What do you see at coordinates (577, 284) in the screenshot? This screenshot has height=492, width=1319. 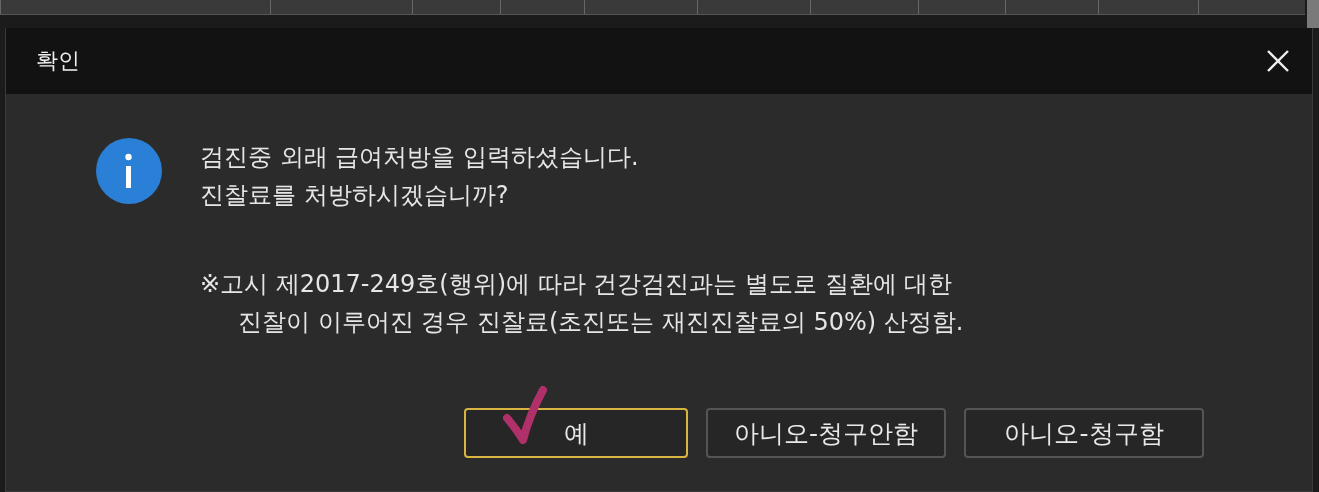 I see `notice-text: ※고시 제2017-249호(행위)에 따라 건강검진과는 별도로 질환에 대한` at bounding box center [577, 284].